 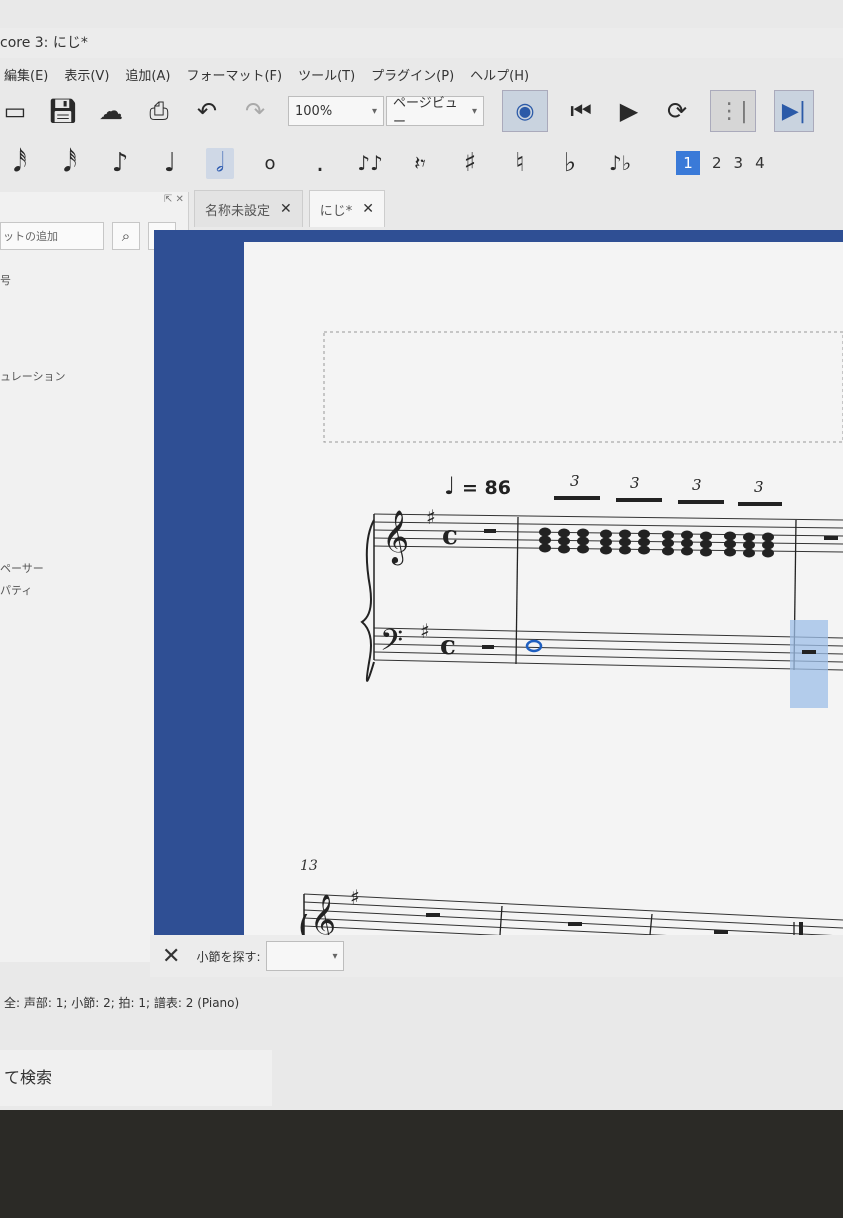 I want to click on view-mode-select: ページビュー ▾, so click(x=435, y=113).